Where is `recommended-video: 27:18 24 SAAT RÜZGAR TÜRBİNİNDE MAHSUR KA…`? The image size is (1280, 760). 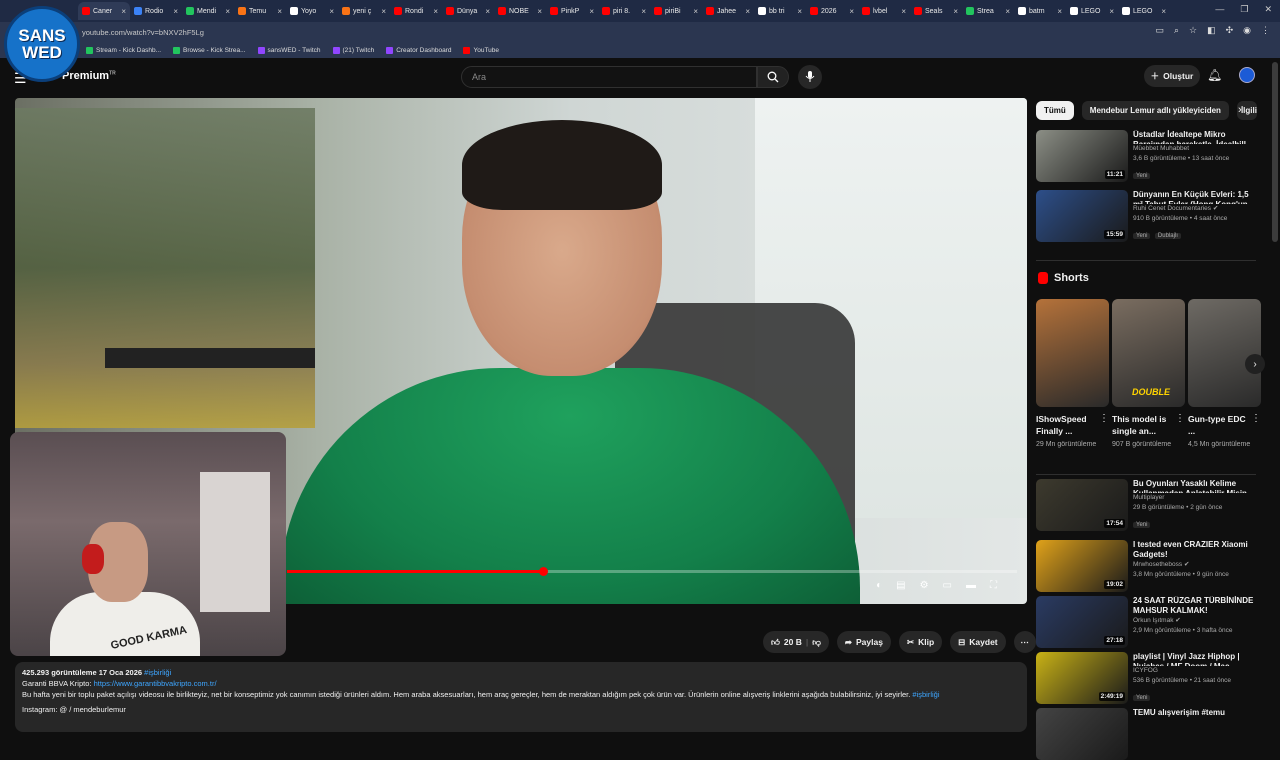
recommended-video: 27:18 24 SAAT RÜZGAR TÜRBİNİNDE MAHSUR KA… is located at coordinates (1146, 622).